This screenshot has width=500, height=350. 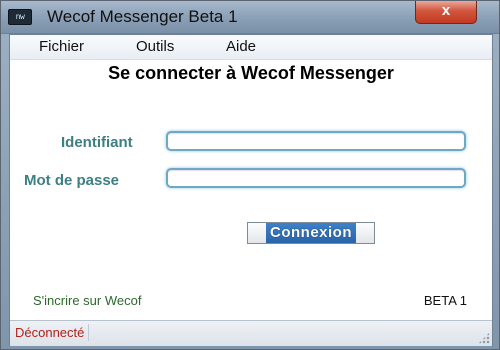 I want to click on register-link: S'incrire sur Wecof, so click(x=87, y=300).